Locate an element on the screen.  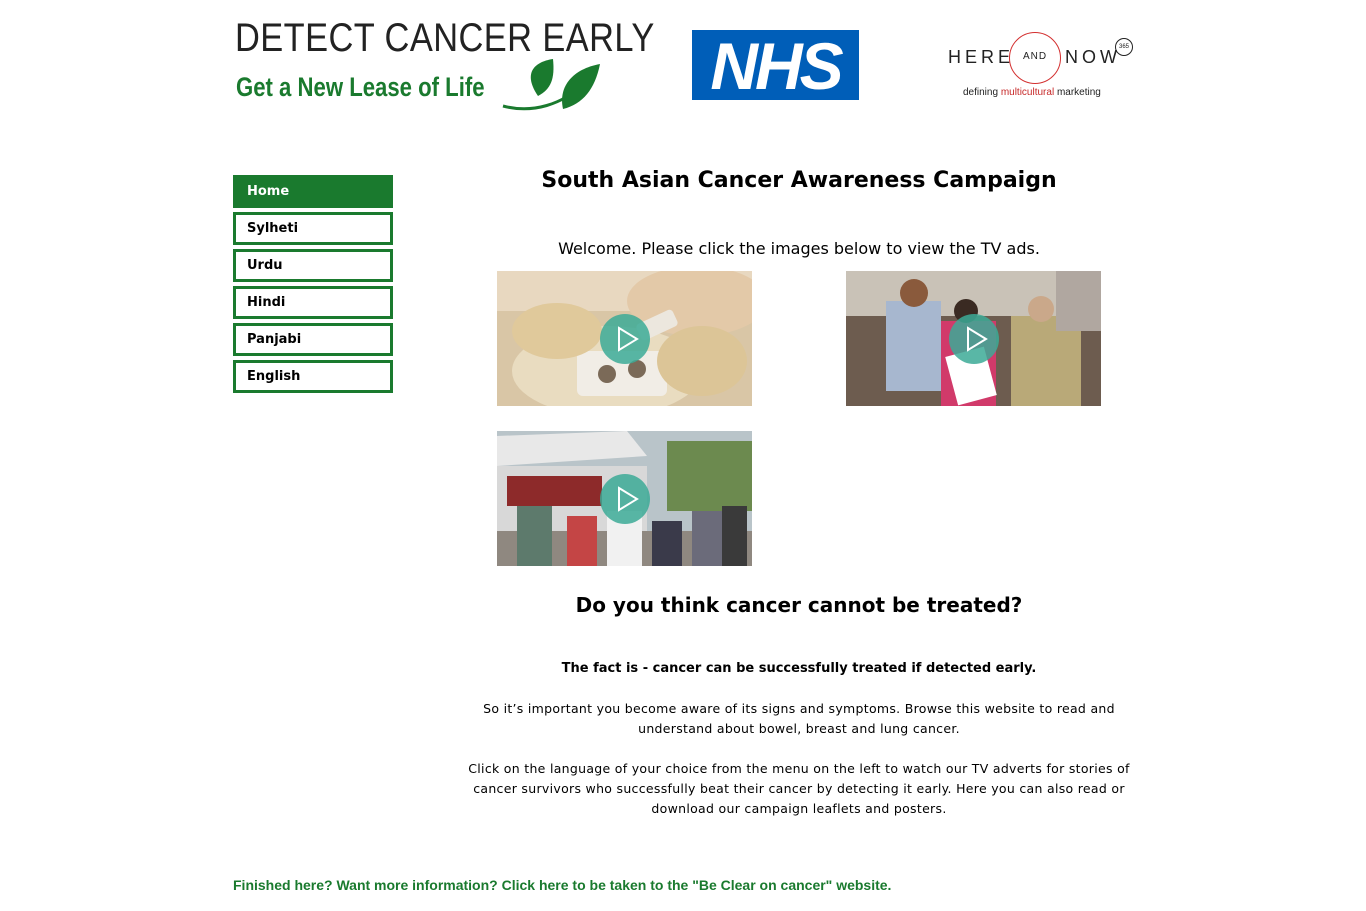
logo-line1: DETECT CANCER EARLY is located at coordinates (445, 38).